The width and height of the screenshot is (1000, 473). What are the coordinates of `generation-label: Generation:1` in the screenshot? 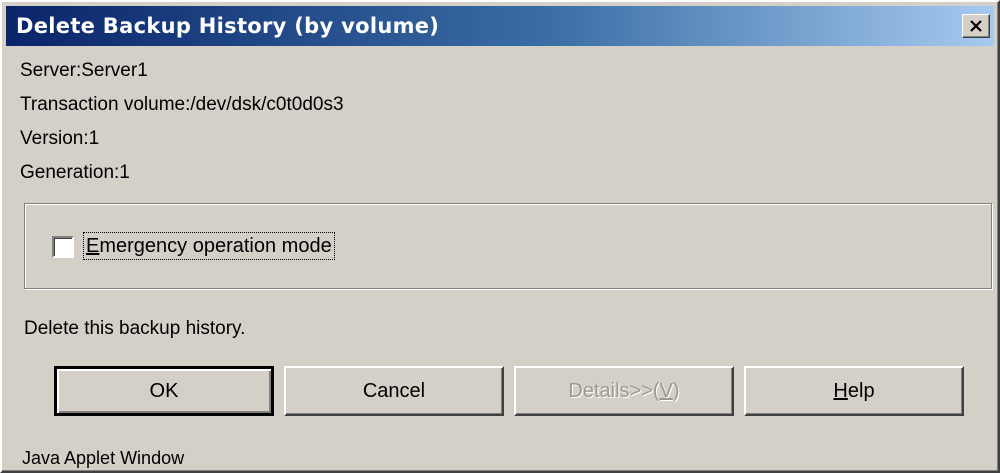 It's located at (75, 172).